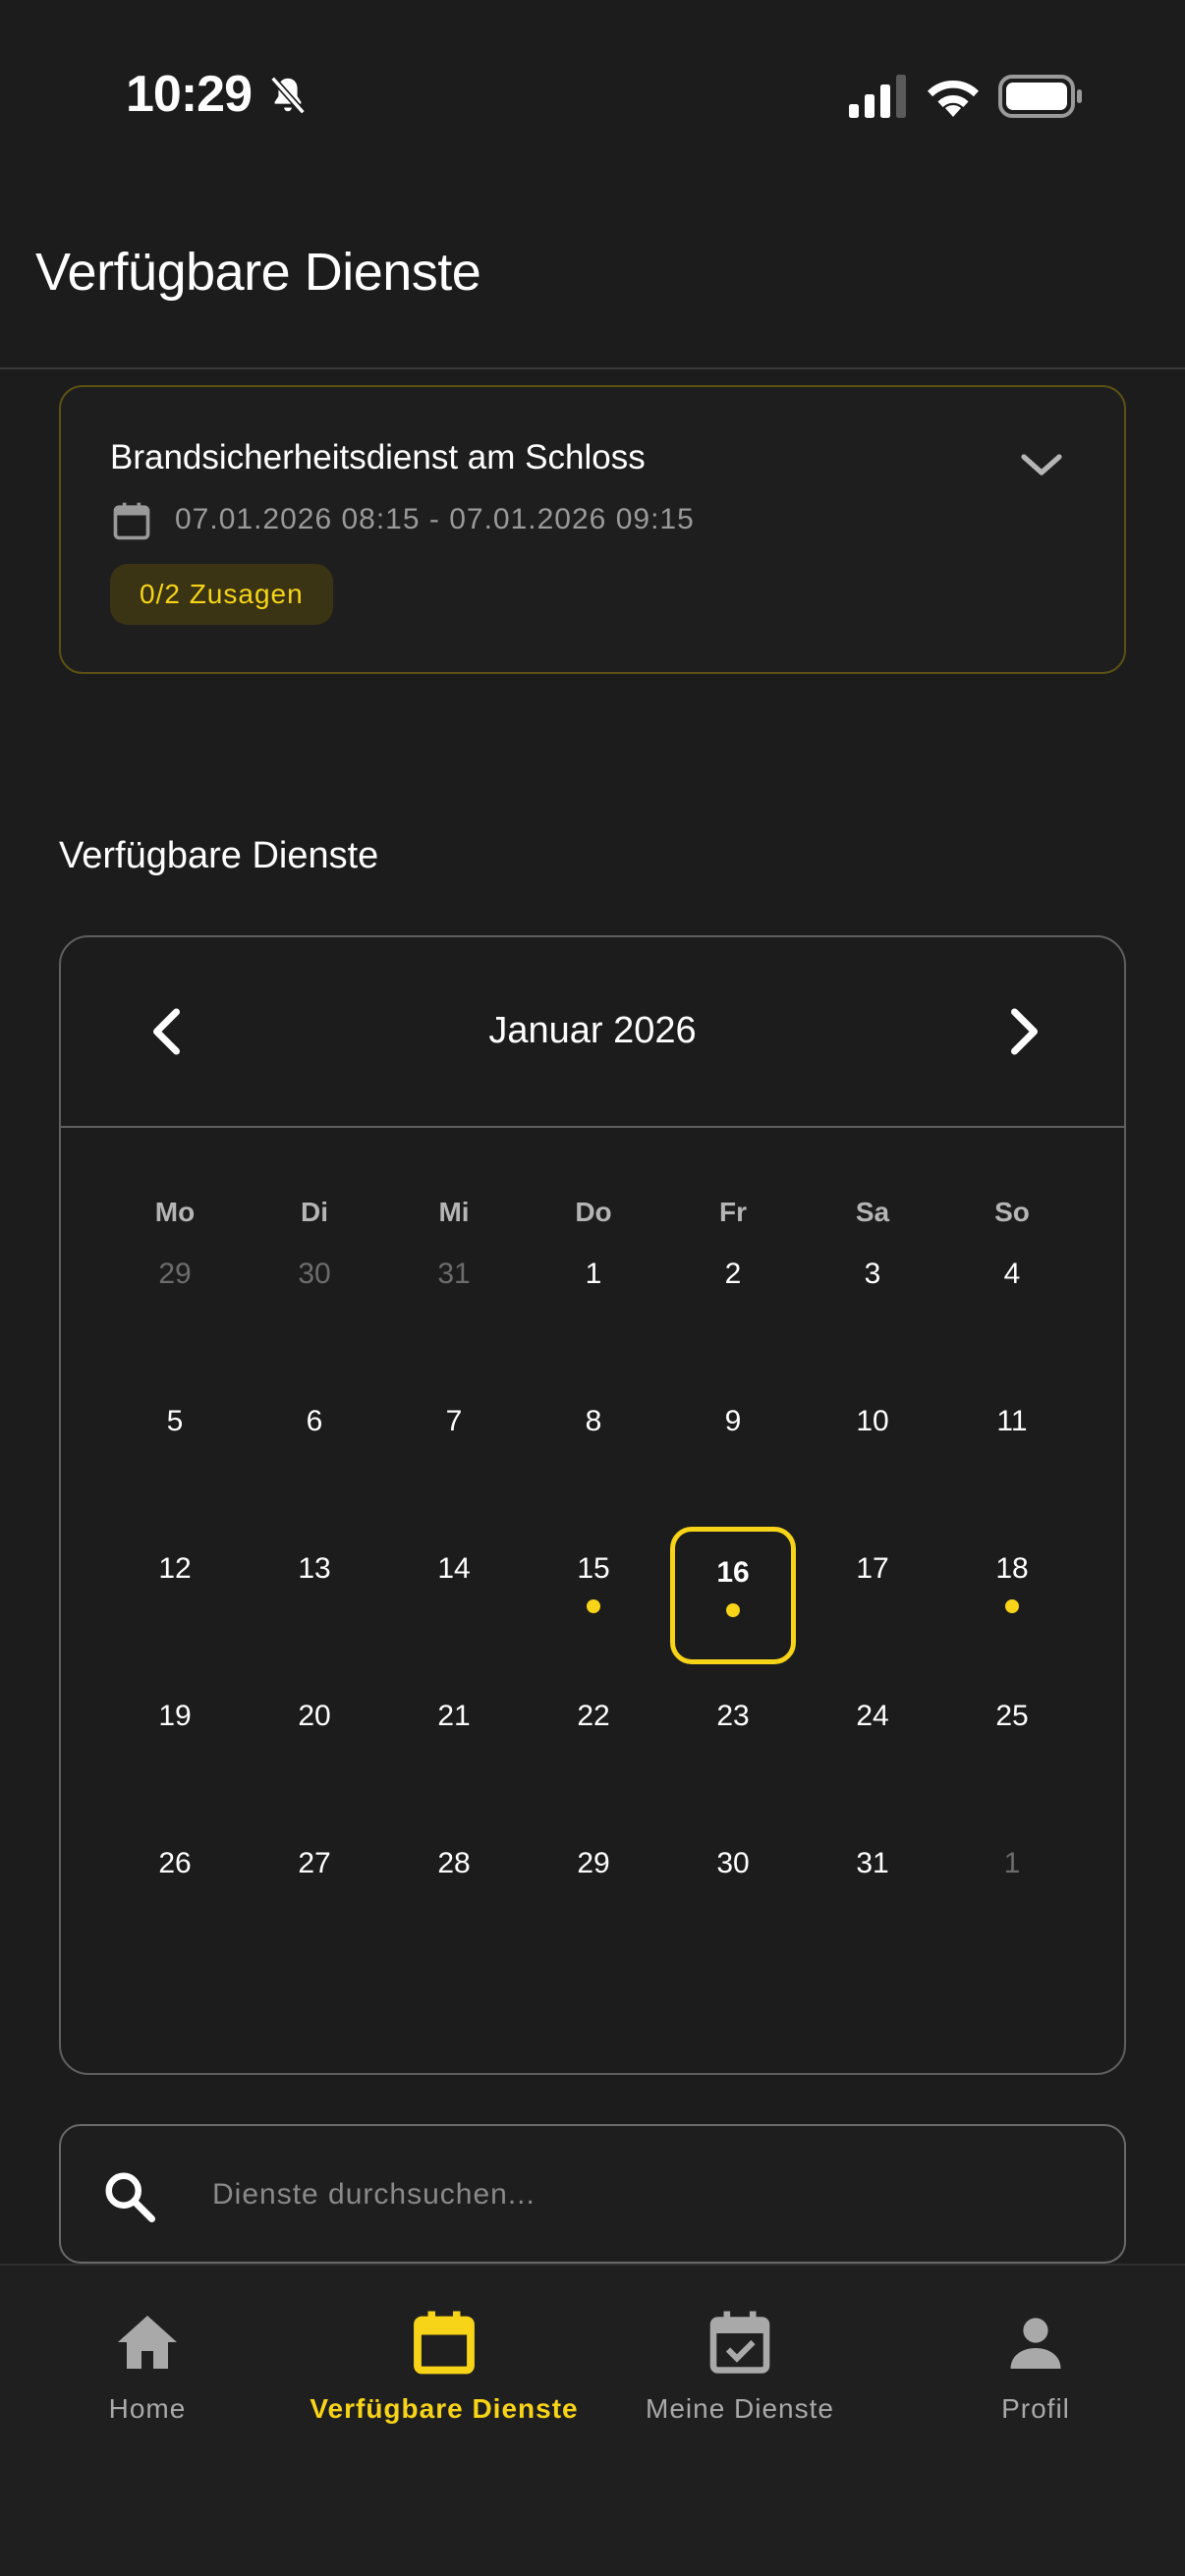 The width and height of the screenshot is (1185, 2576). What do you see at coordinates (1035, 2343) in the screenshot?
I see `person-icon` at bounding box center [1035, 2343].